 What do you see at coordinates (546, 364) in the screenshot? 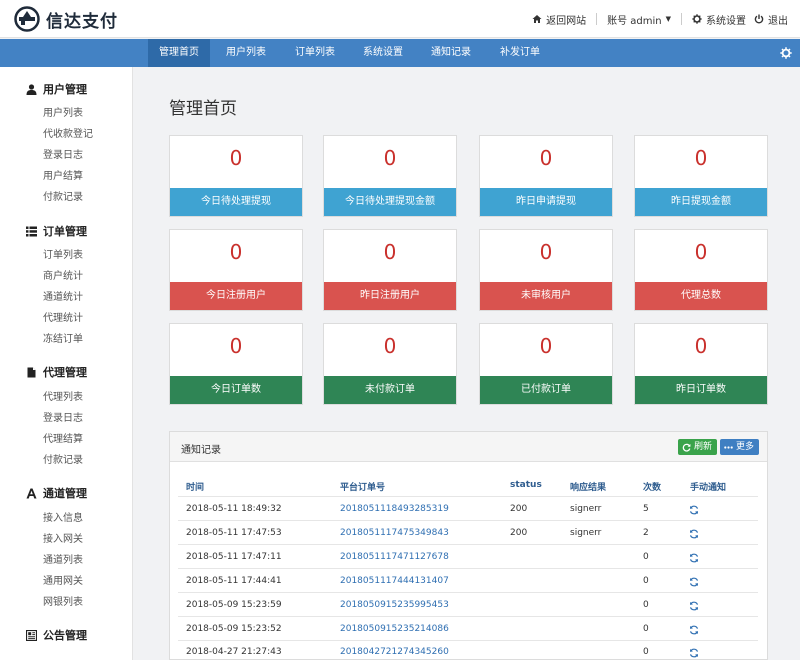
I see `stat-card-paid-orders: 0 已付款订单` at bounding box center [546, 364].